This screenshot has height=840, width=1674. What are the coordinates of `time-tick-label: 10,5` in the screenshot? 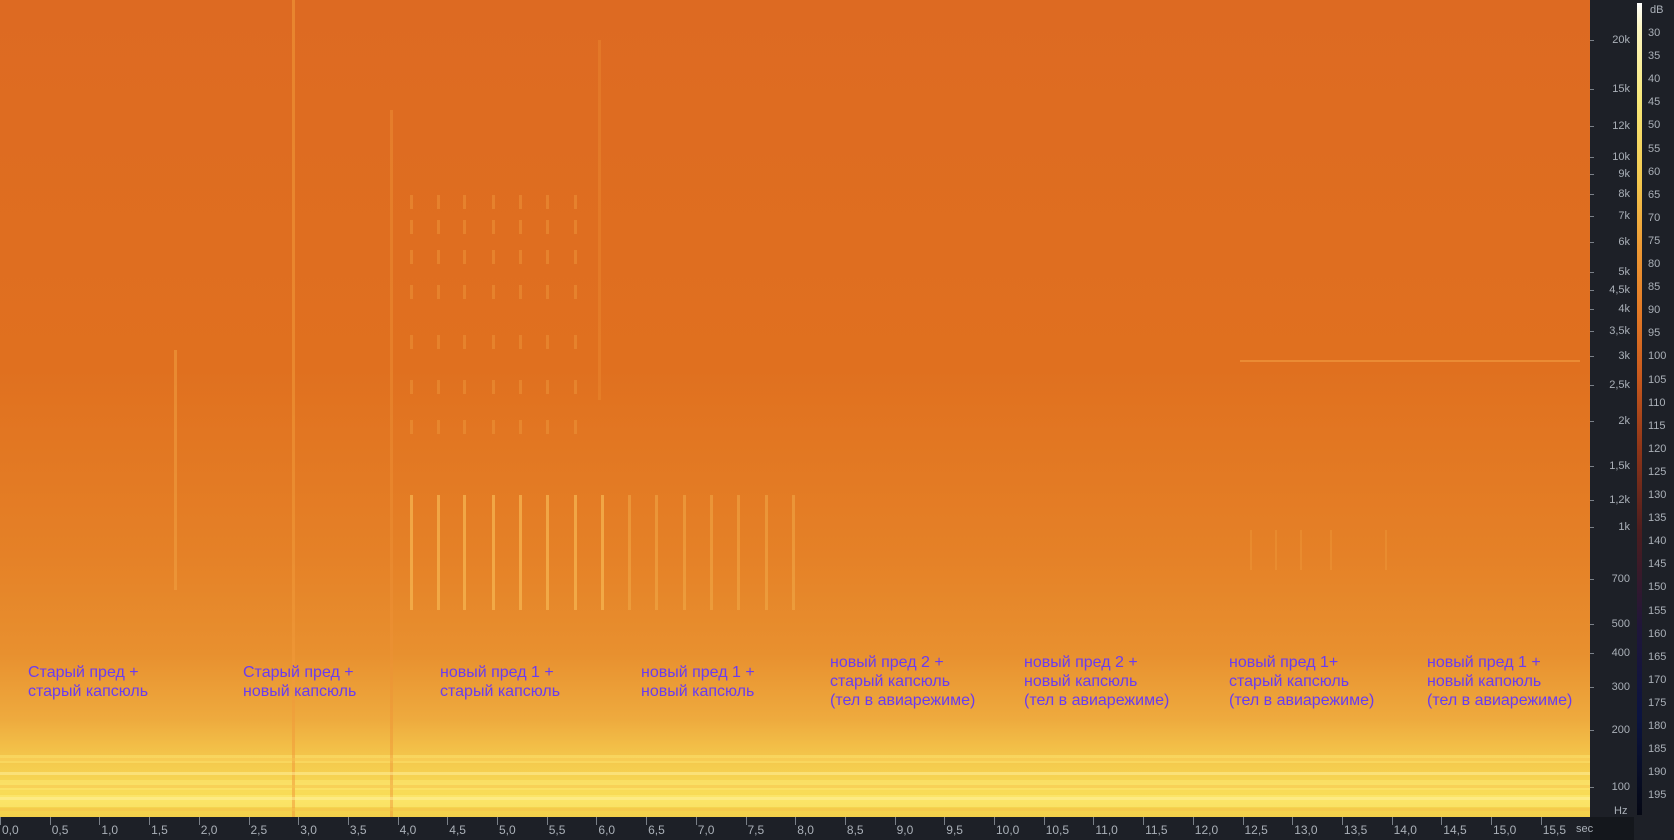 It's located at (1057, 830).